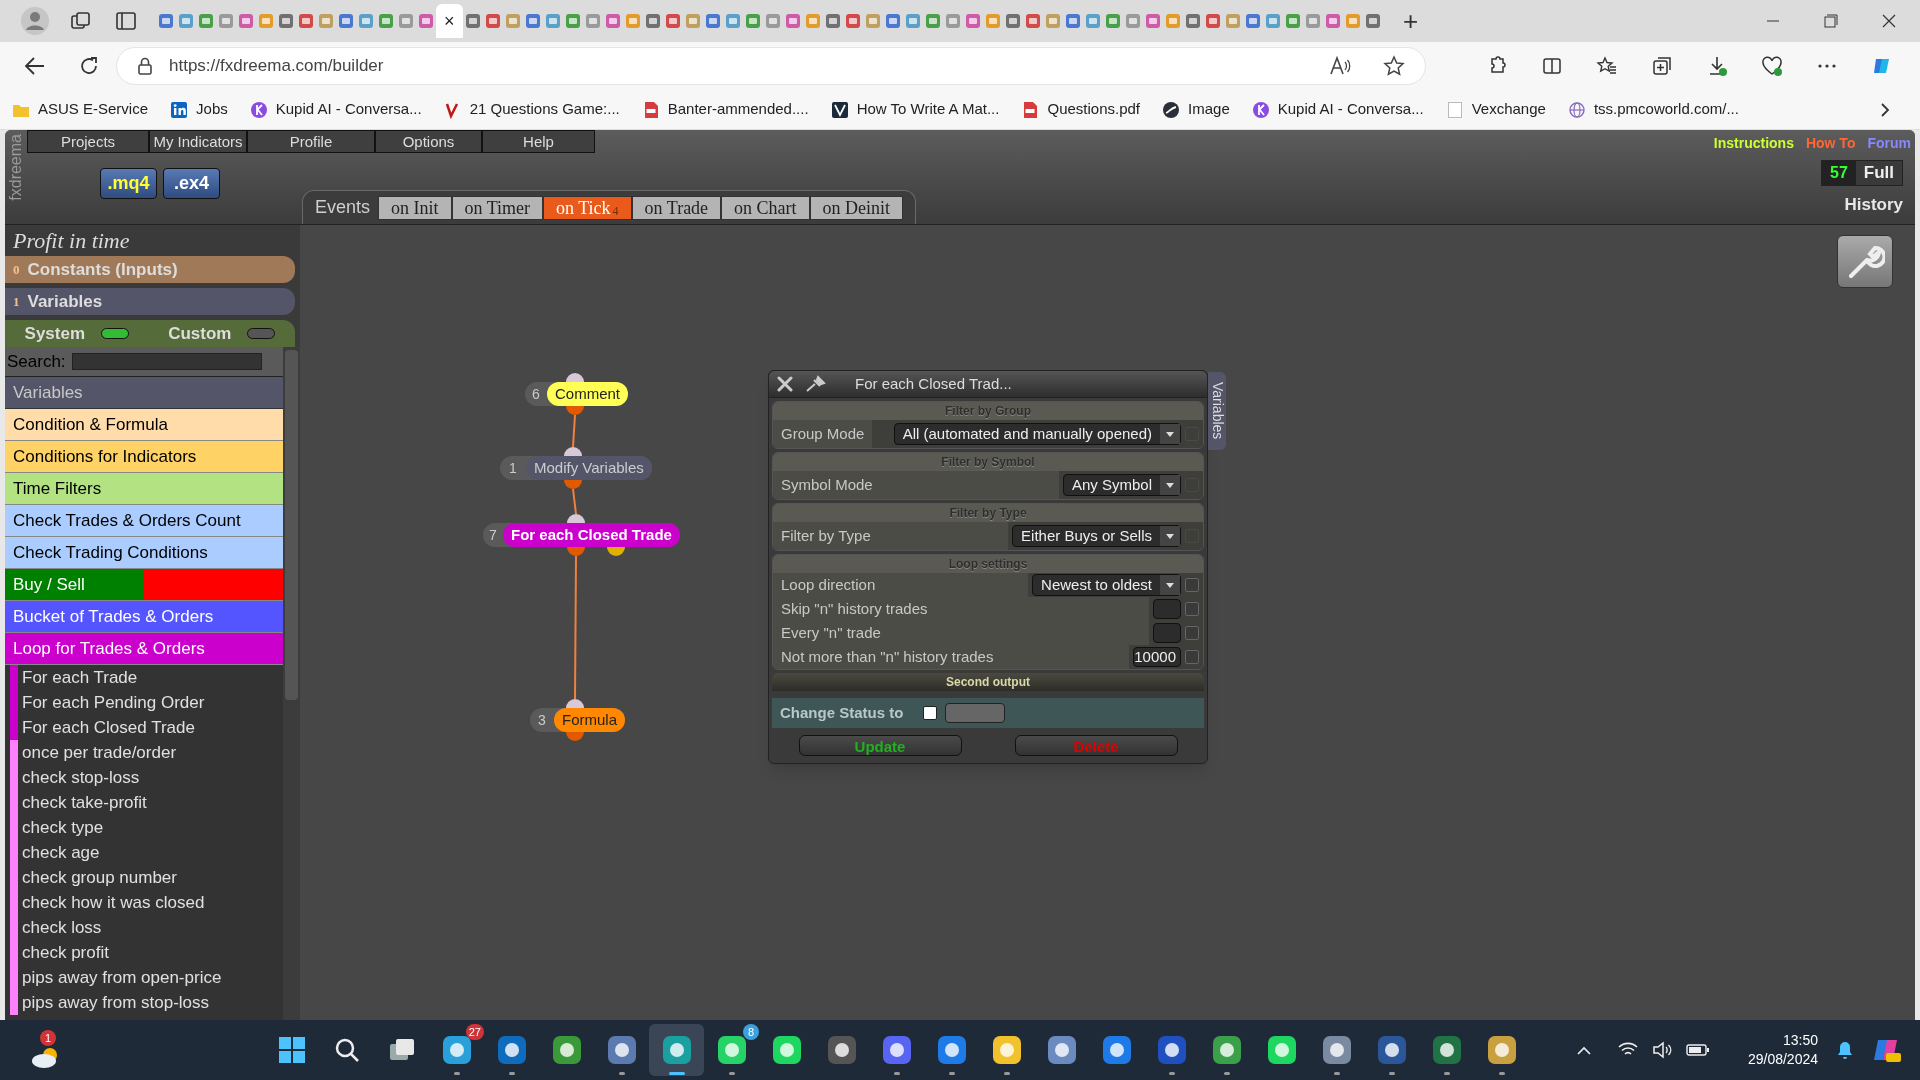 Image resolution: width=1920 pixels, height=1080 pixels. I want to click on event-tab: on Timer, so click(497, 207).